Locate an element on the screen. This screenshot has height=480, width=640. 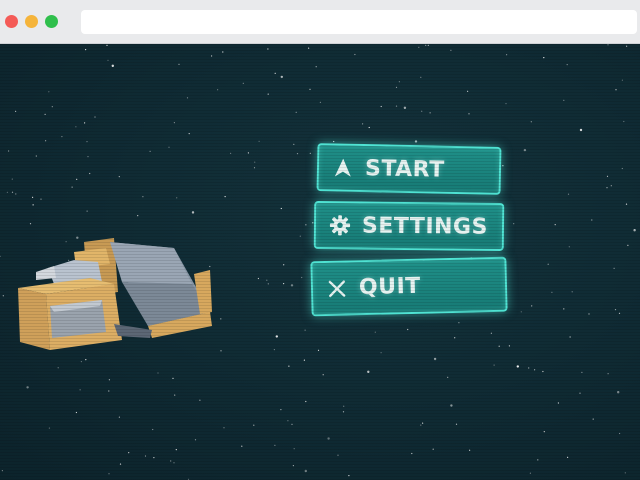
close-window-button is located at coordinates (11, 21).